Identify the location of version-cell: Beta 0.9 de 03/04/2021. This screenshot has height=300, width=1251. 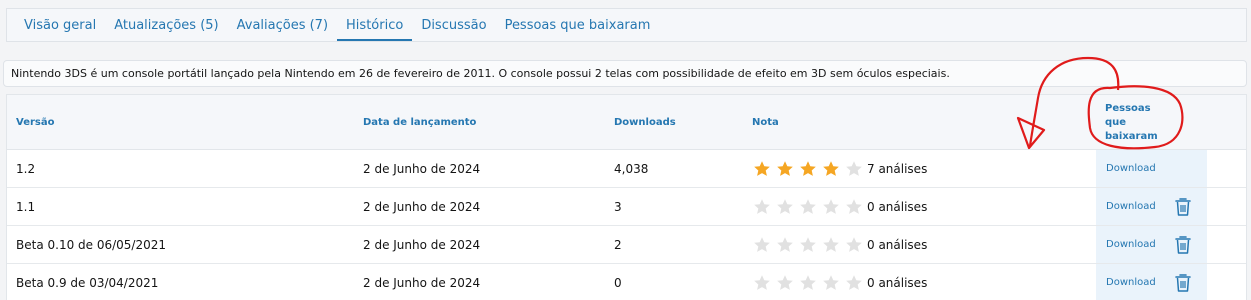
(87, 282).